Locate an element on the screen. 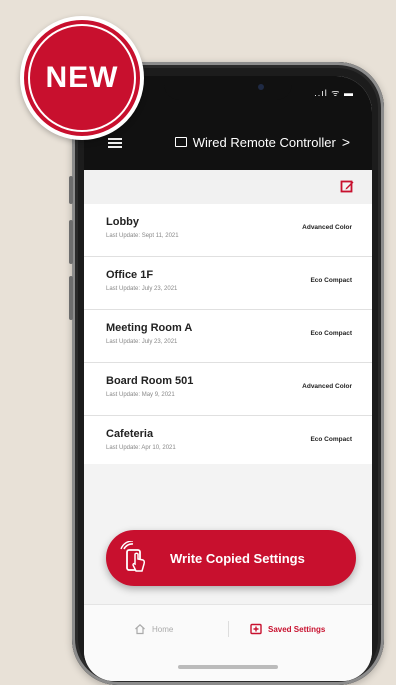  camera-icon is located at coordinates (261, 87).